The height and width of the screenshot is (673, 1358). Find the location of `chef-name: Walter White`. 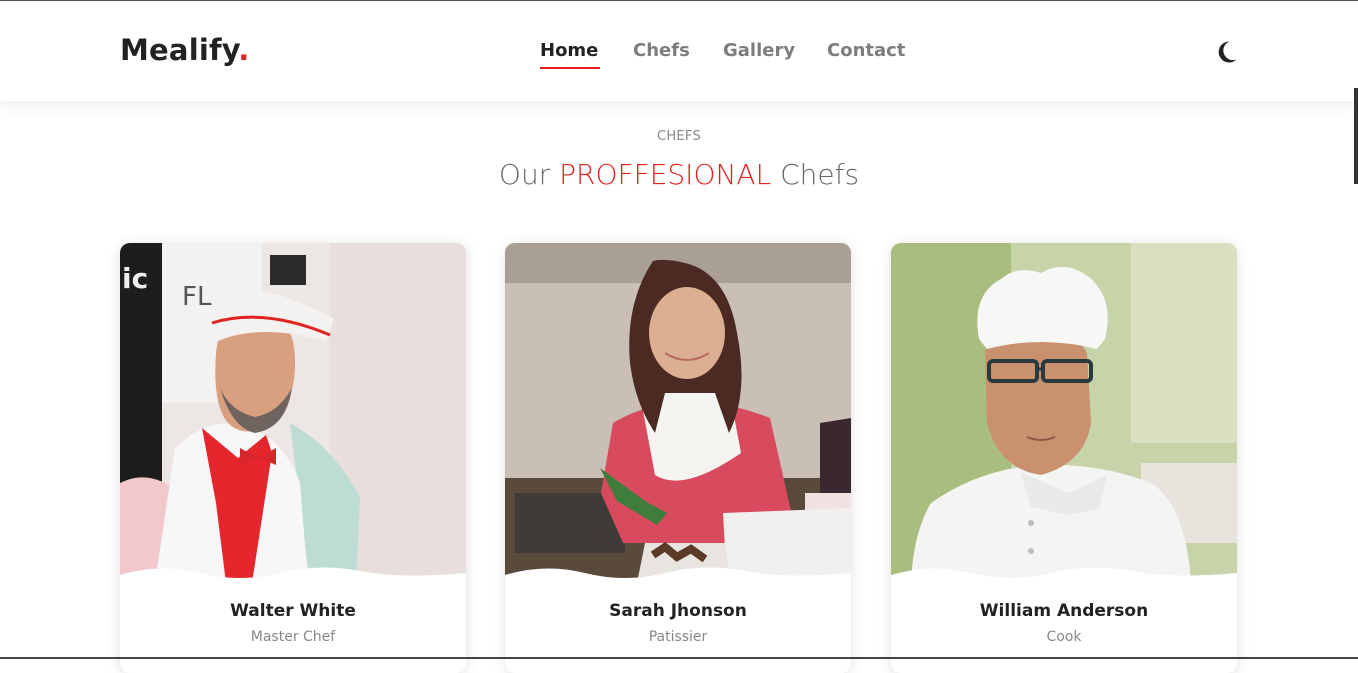

chef-name: Walter White is located at coordinates (293, 611).